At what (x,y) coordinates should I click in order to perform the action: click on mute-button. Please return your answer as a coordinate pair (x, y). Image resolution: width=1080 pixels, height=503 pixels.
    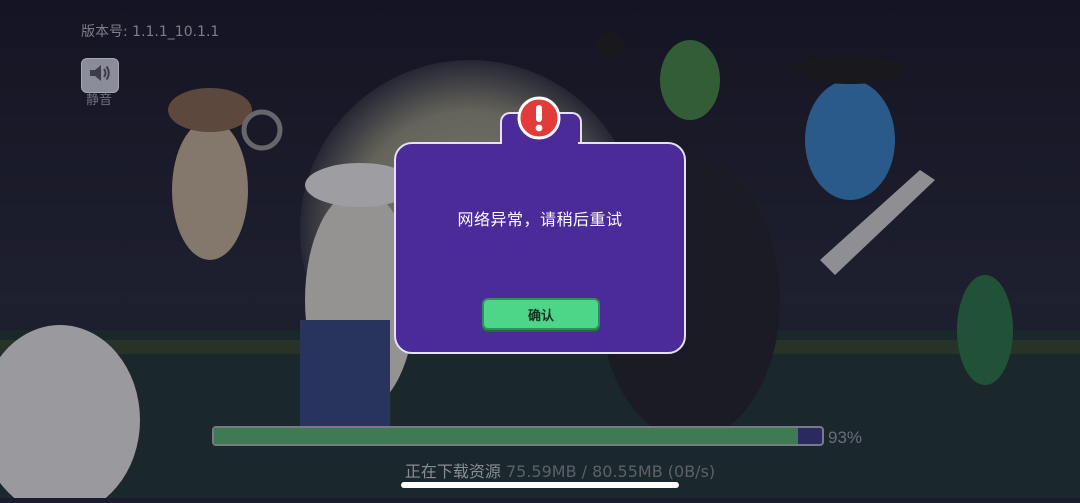
    Looking at the image, I should click on (100, 75).